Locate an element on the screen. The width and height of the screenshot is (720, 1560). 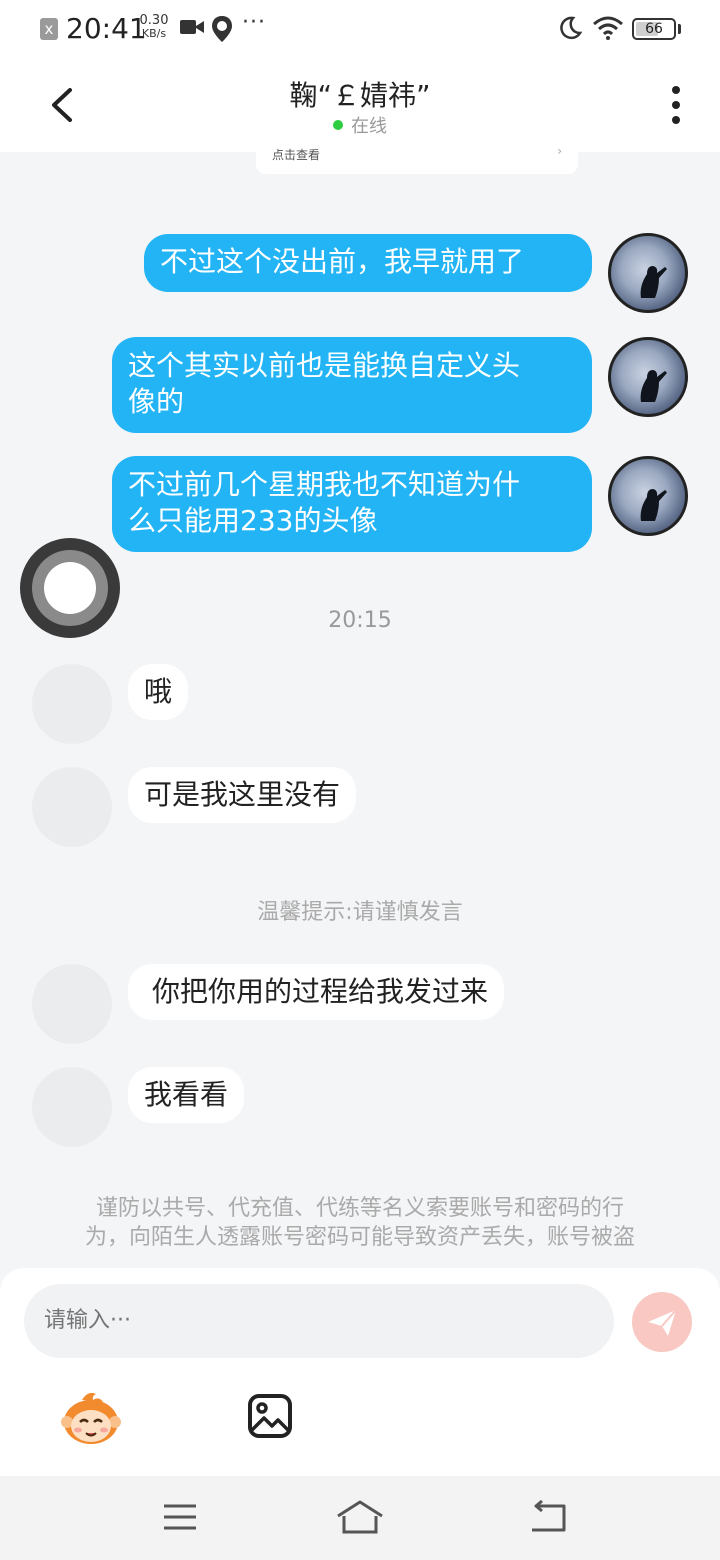
network-speed: 0.30 KB/s is located at coordinates (154, 27).